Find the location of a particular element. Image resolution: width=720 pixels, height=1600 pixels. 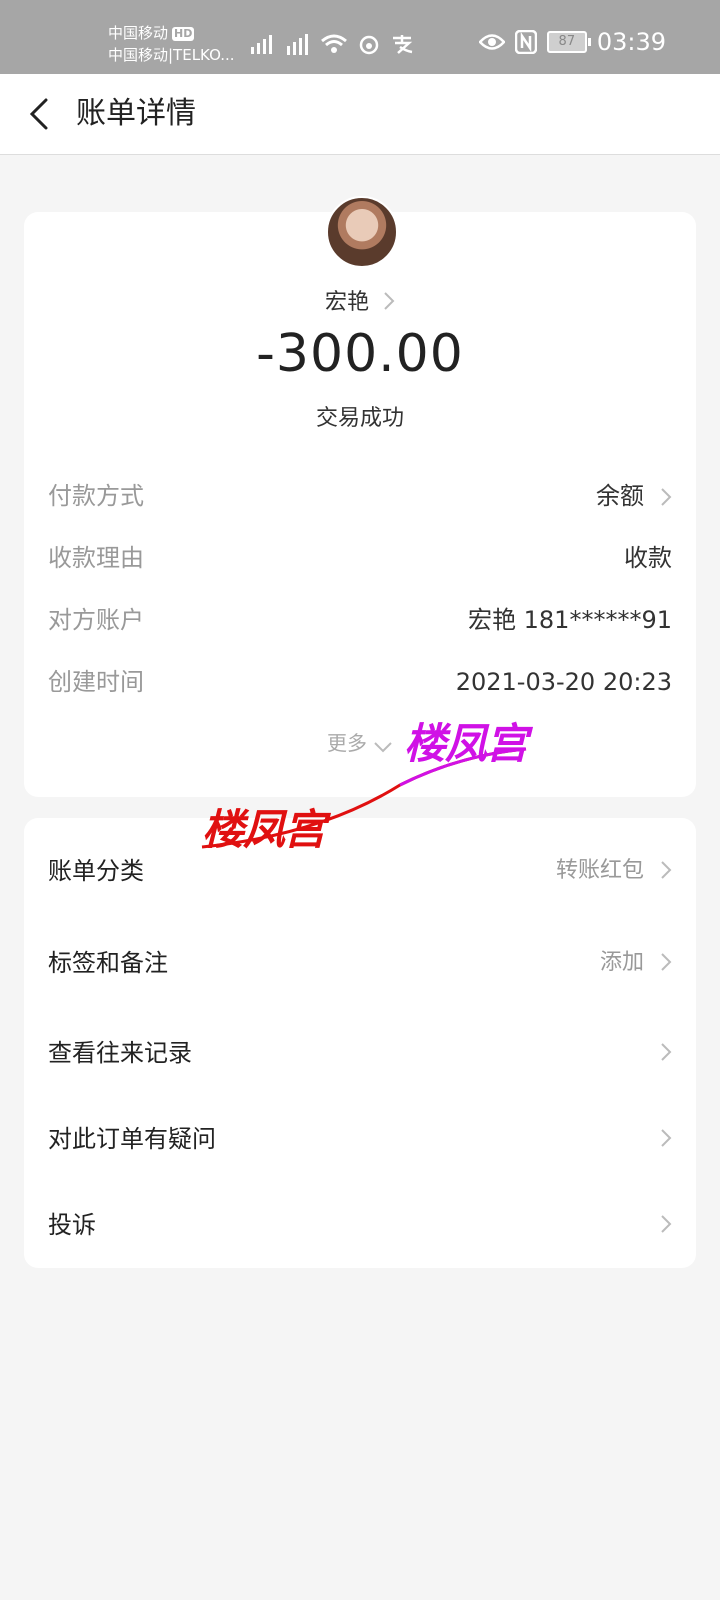

menu-value: 转账红包 is located at coordinates (614, 871).